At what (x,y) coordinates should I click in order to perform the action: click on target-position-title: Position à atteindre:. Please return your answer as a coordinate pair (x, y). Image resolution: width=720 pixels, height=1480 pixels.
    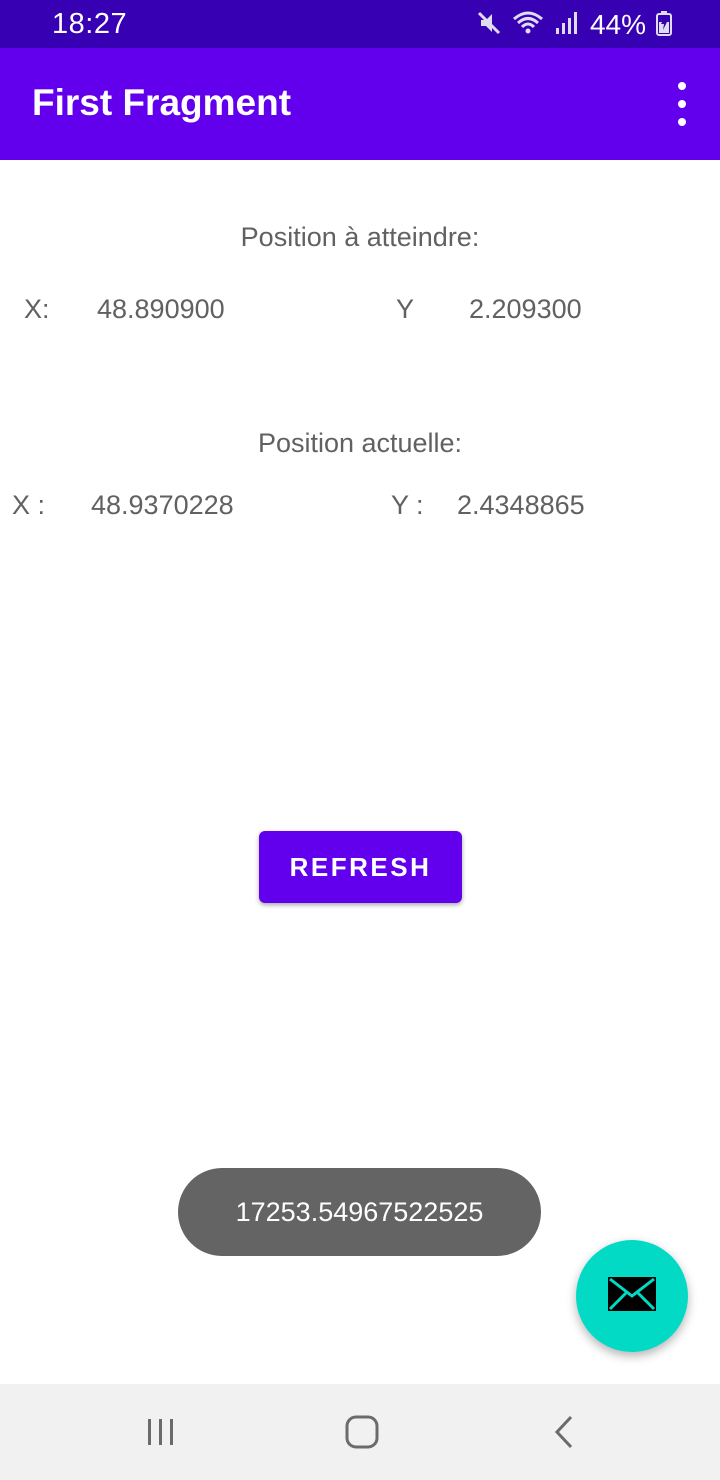
    Looking at the image, I should click on (360, 237).